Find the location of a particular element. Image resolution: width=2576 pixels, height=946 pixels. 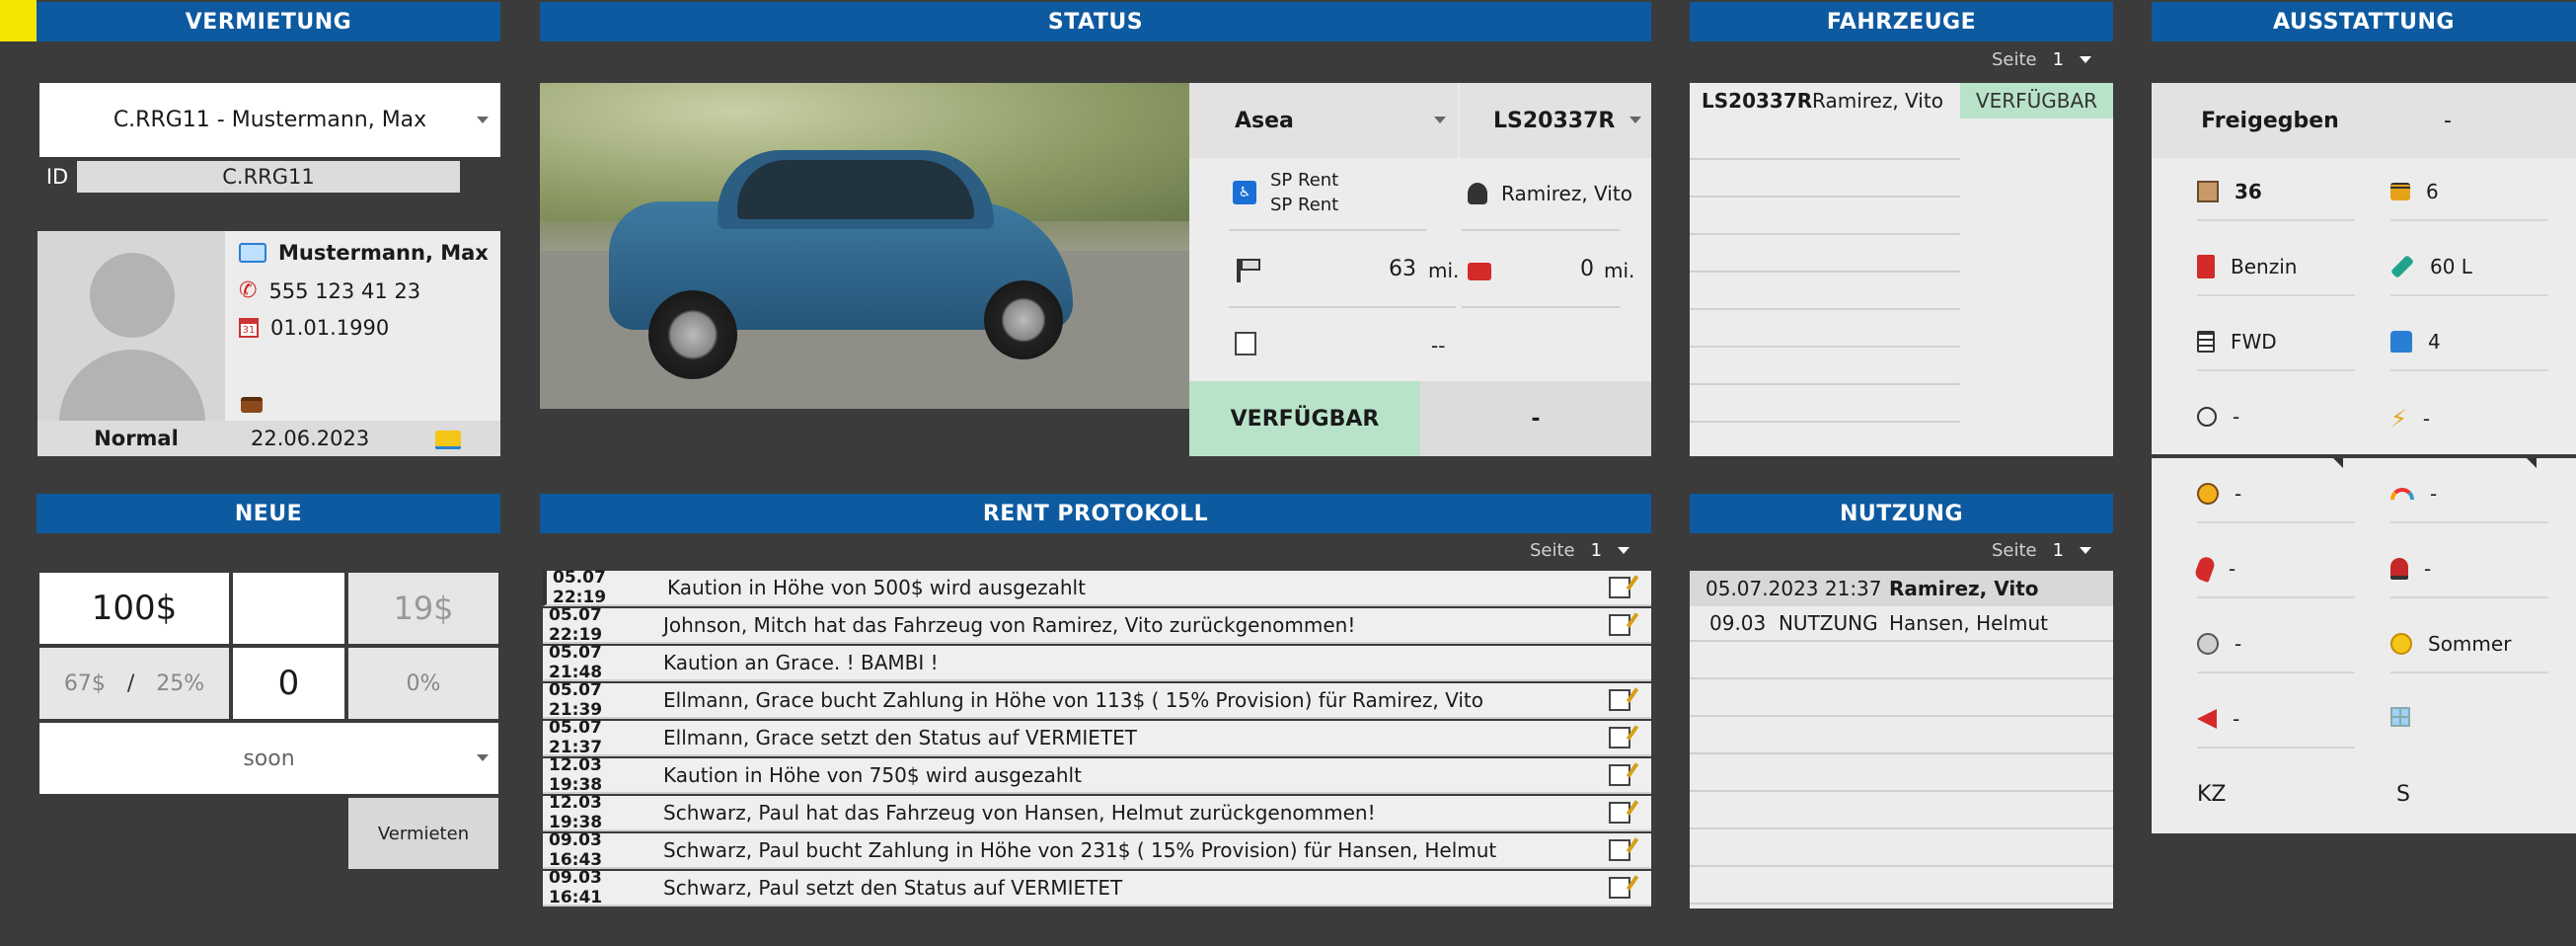

equip-value: 60 L is located at coordinates (2451, 266).